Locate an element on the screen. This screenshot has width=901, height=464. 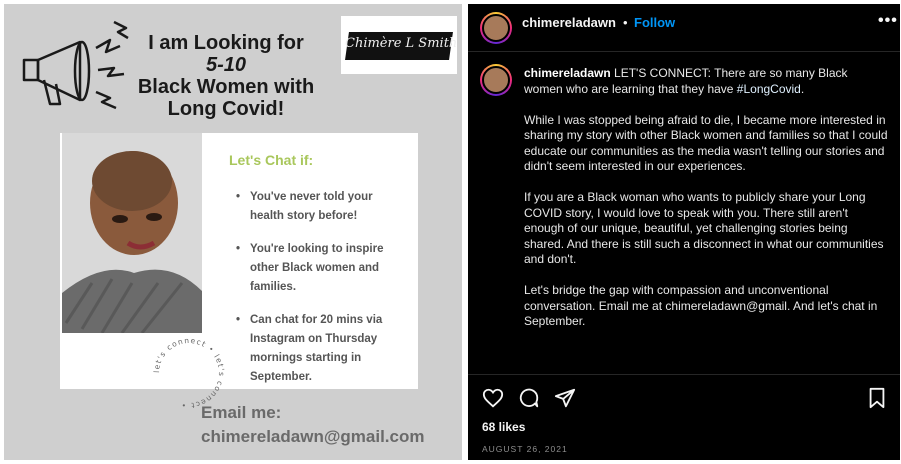
headline-line-1: I am Looking for is located at coordinates (226, 43).